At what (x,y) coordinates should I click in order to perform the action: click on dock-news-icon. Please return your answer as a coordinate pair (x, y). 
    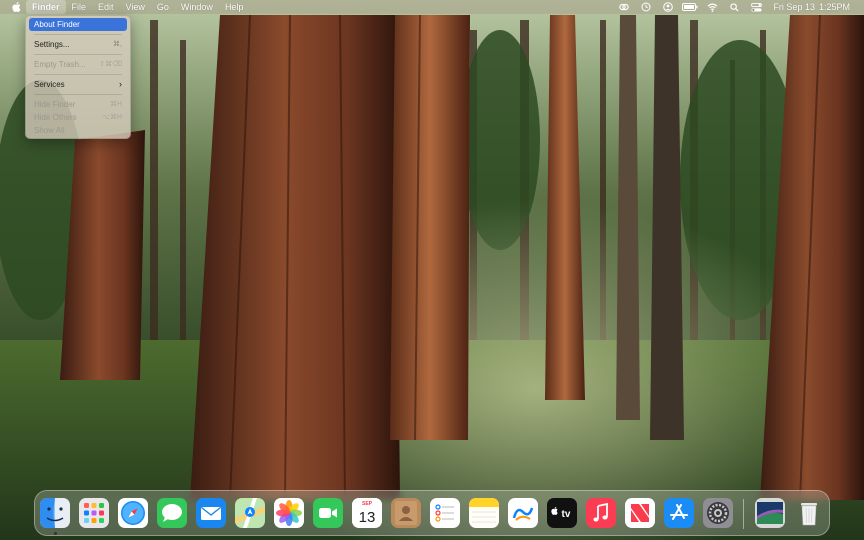
    Looking at the image, I should click on (640, 513).